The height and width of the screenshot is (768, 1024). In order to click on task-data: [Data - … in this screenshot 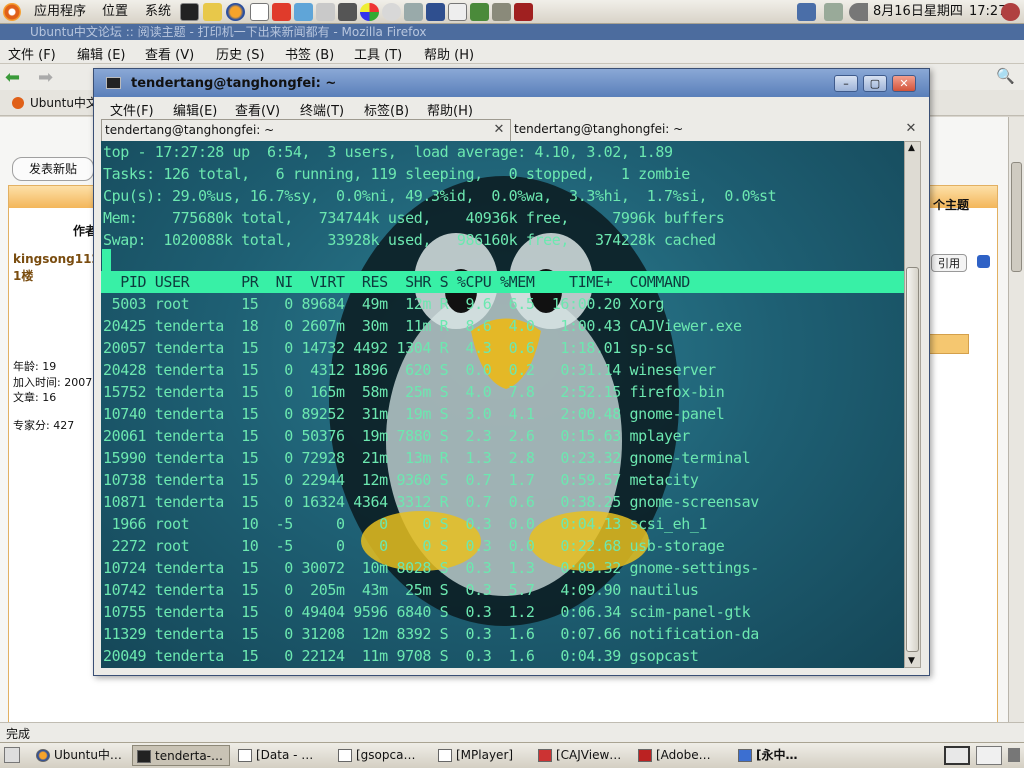, I will do `click(282, 755)`.